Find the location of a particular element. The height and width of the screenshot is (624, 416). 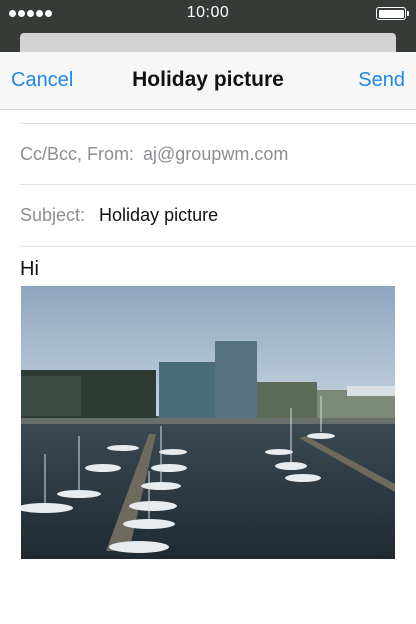

to-field is located at coordinates (218, 117).